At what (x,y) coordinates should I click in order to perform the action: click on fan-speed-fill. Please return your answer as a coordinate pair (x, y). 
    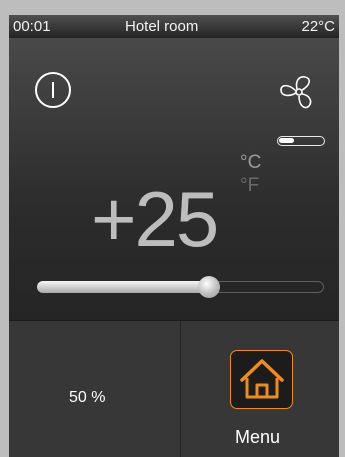
    Looking at the image, I should click on (286, 140).